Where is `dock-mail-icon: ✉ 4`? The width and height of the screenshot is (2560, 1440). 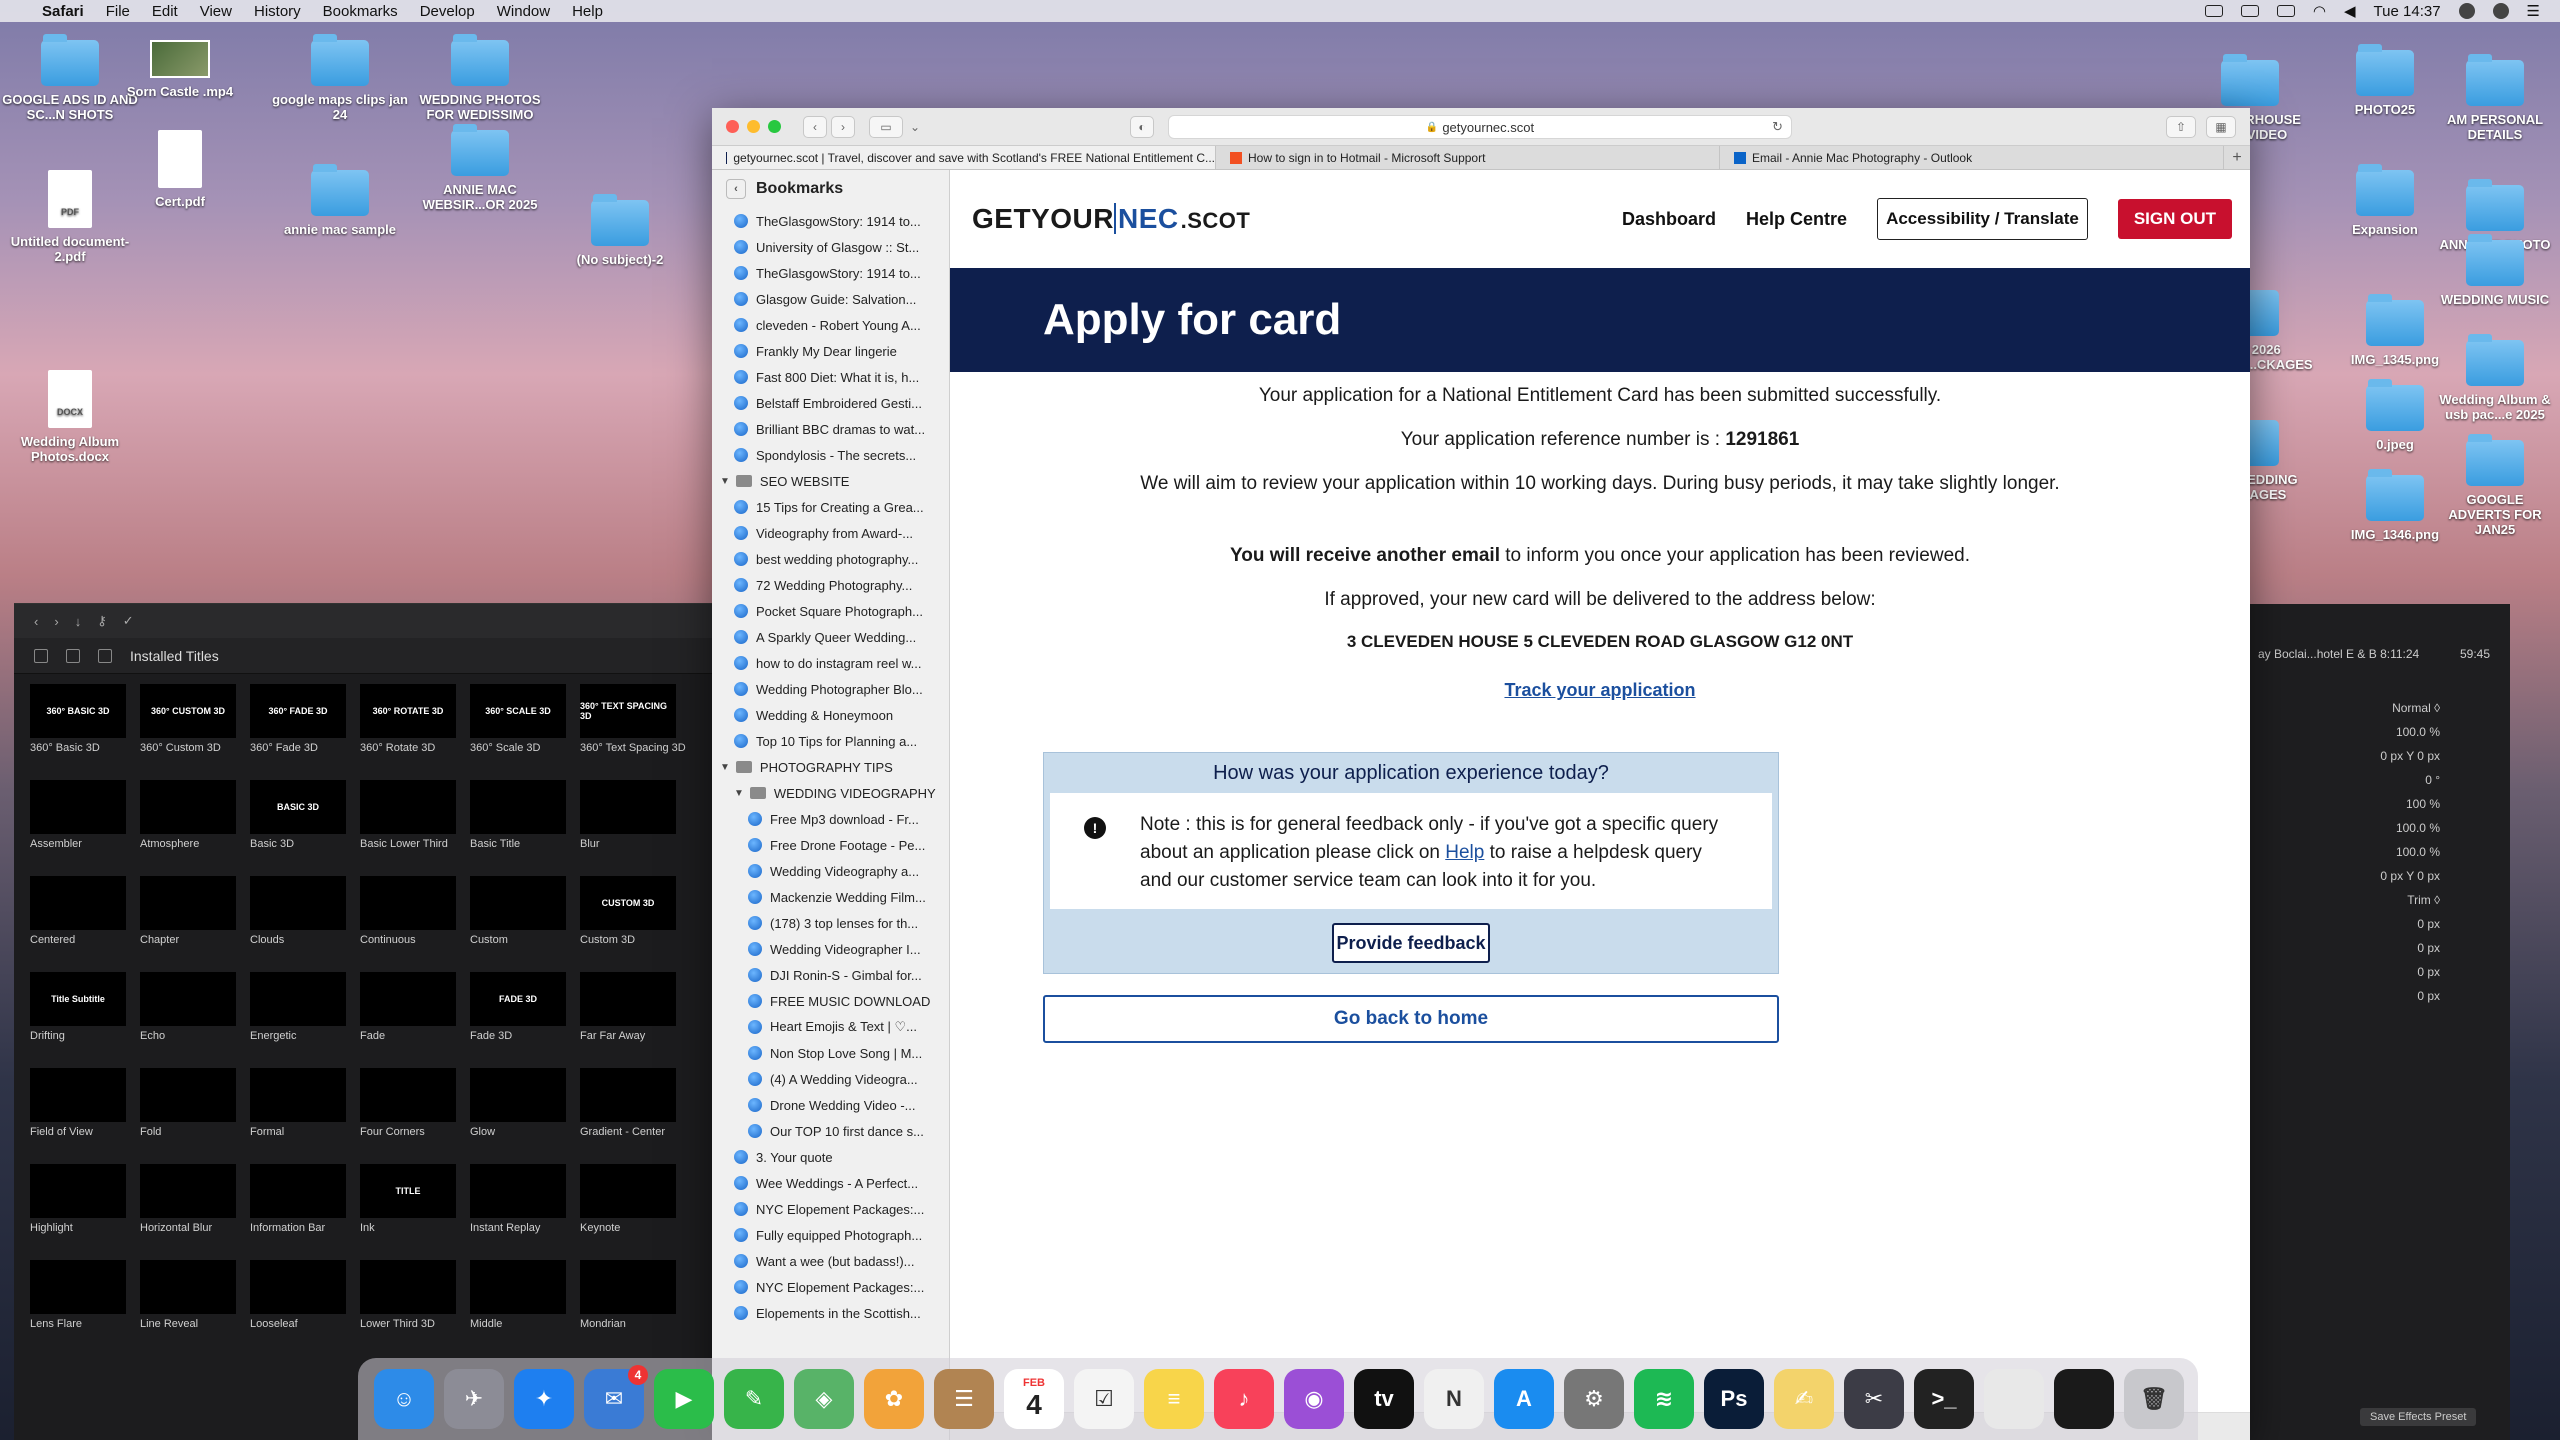
dock-mail-icon: ✉ 4 is located at coordinates (616, 1397).